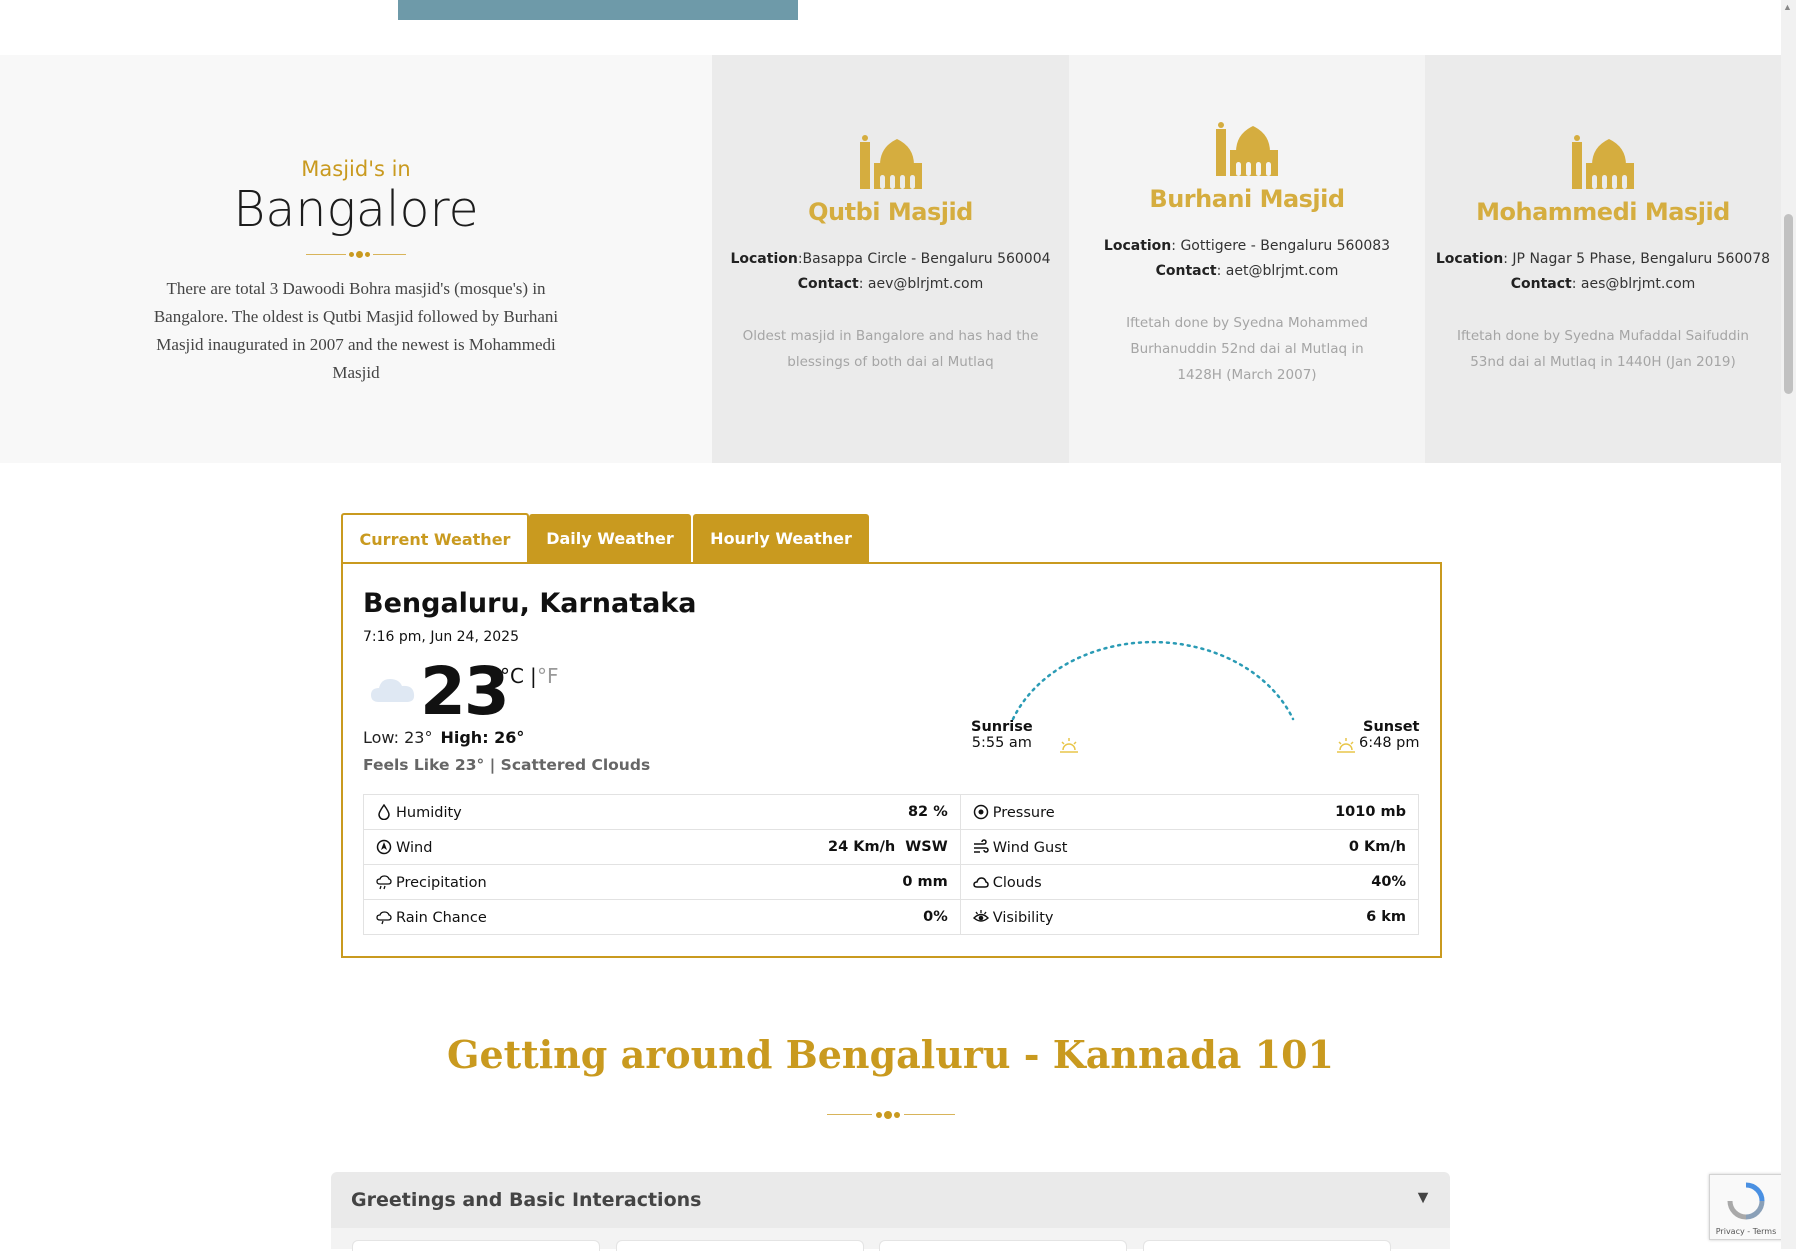  Describe the element at coordinates (806, 812) in the screenshot. I see `detail-value: 82 %` at that location.